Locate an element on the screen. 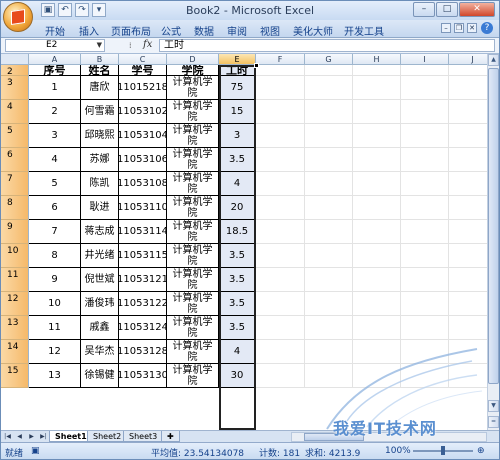  column-header-j: J is located at coordinates (468, 59).